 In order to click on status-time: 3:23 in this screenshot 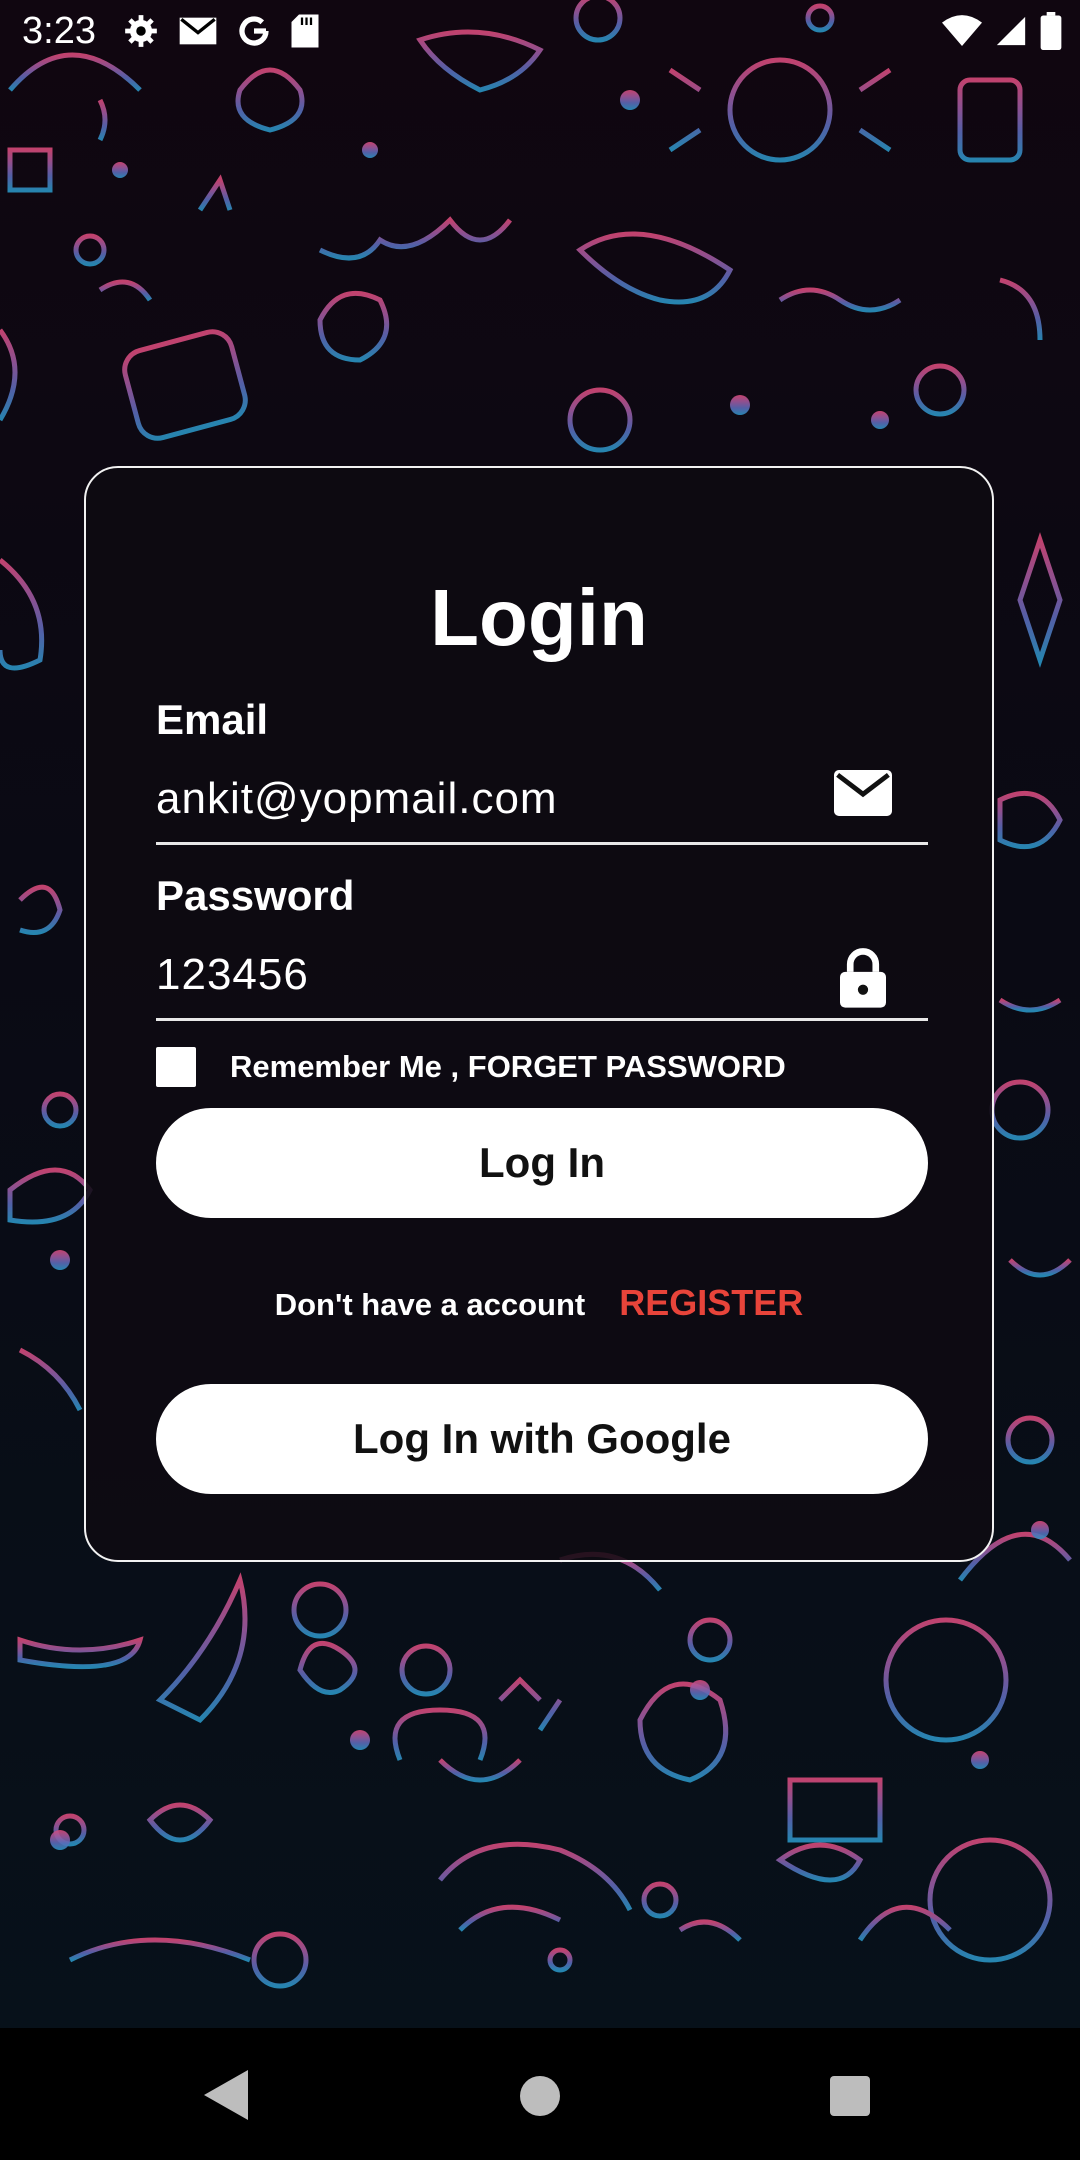, I will do `click(59, 31)`.